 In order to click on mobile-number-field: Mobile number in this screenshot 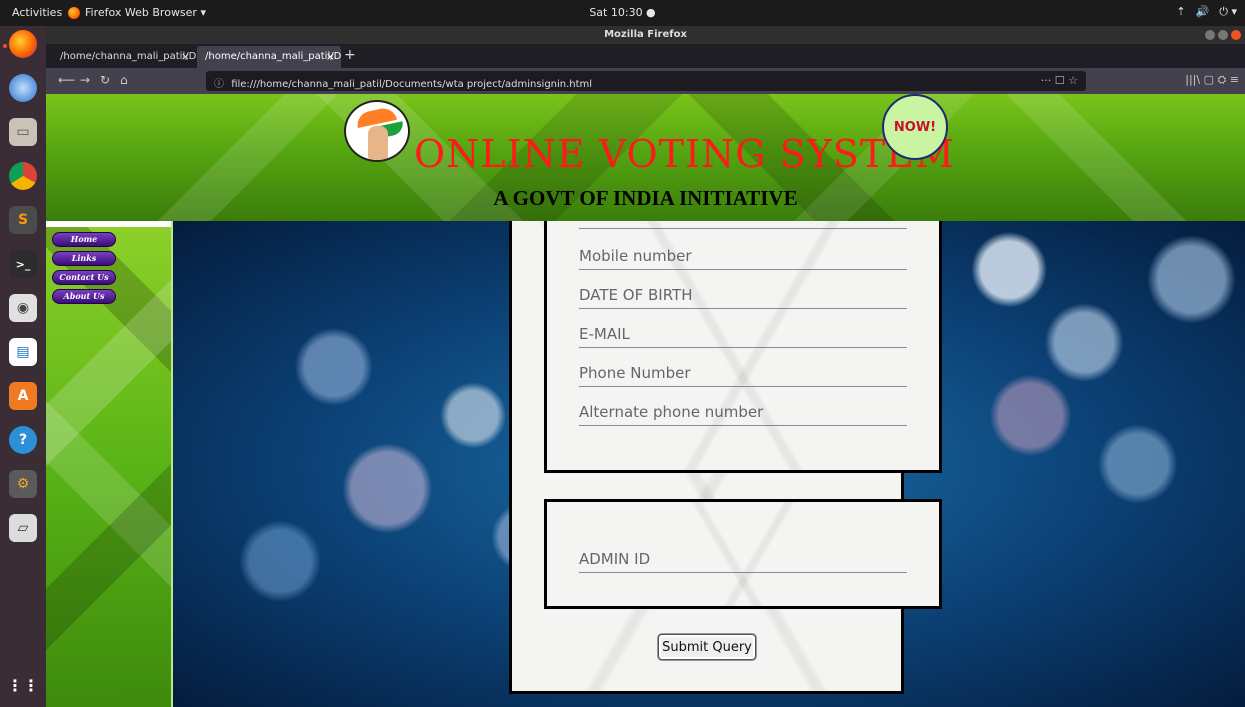, I will do `click(743, 257)`.